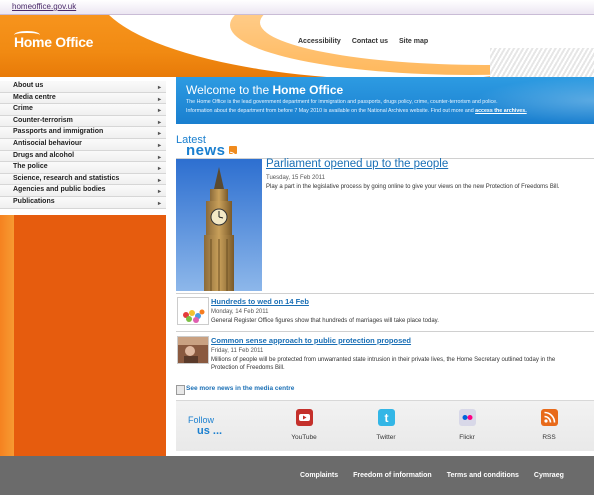 Image resolution: width=594 pixels, height=495 pixels. Describe the element at coordinates (28, 85) in the screenshot. I see `sidebar-item-label: About us` at that location.